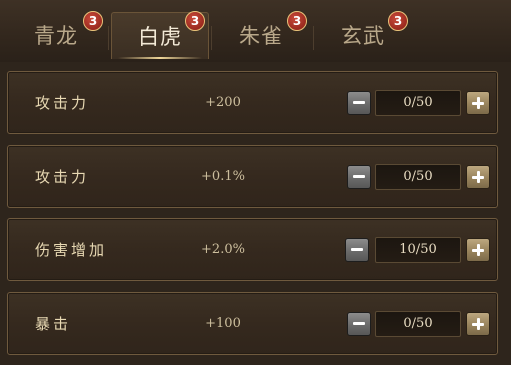  I want to click on attribute-name: 伤害增加, so click(71, 250).